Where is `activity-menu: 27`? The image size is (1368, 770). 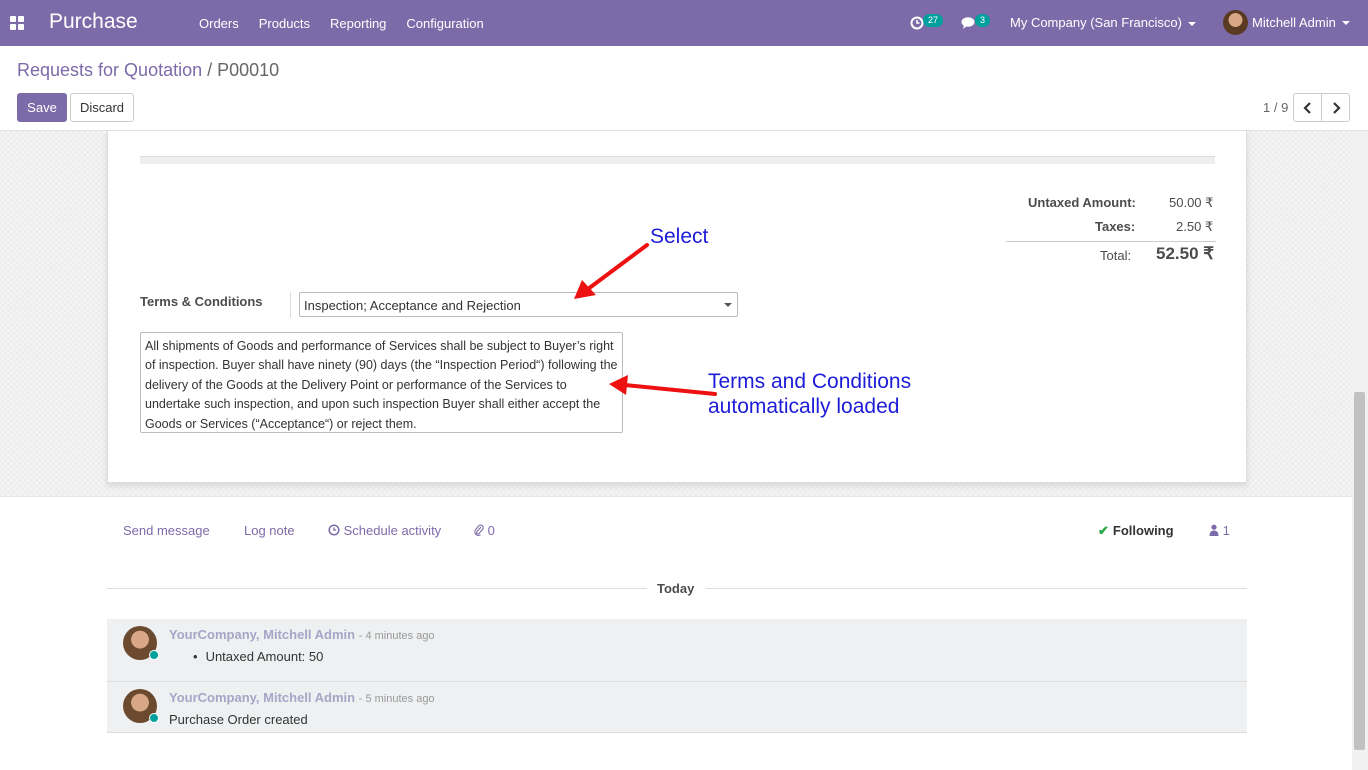
activity-menu: 27 is located at coordinates (927, 23).